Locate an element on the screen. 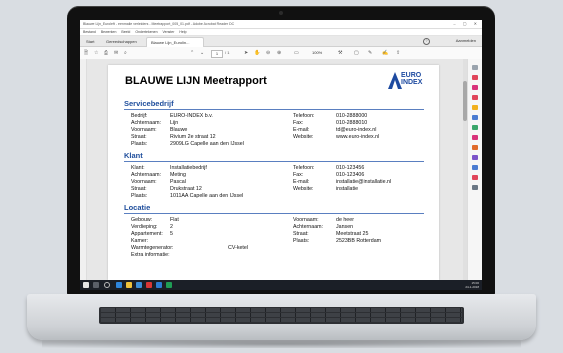 This screenshot has height=353, width=563. field-label: Fax: is located at coordinates (298, 175).